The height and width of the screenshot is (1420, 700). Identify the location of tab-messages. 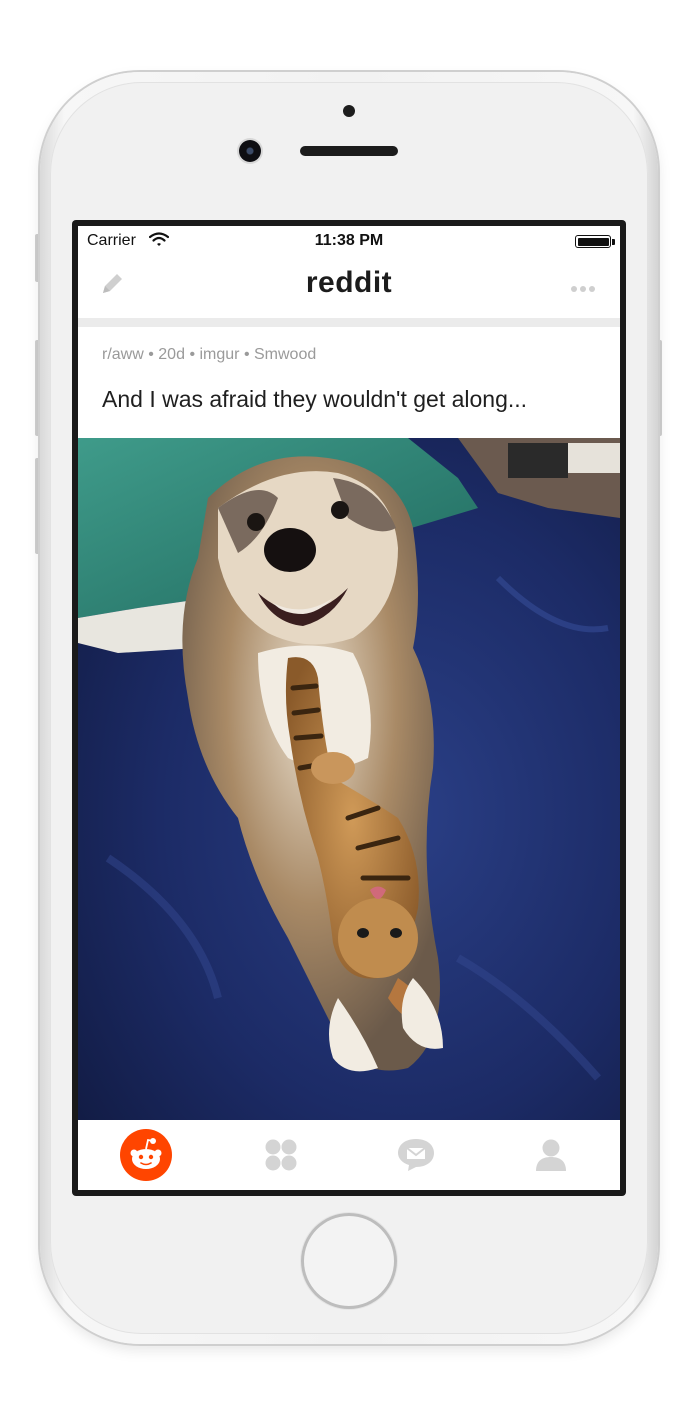
(415, 1155).